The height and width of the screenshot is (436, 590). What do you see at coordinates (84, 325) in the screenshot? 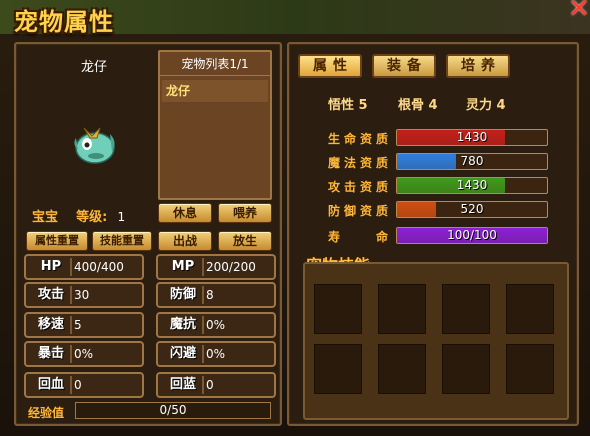
I see `stat-speed: 移速 5` at bounding box center [84, 325].